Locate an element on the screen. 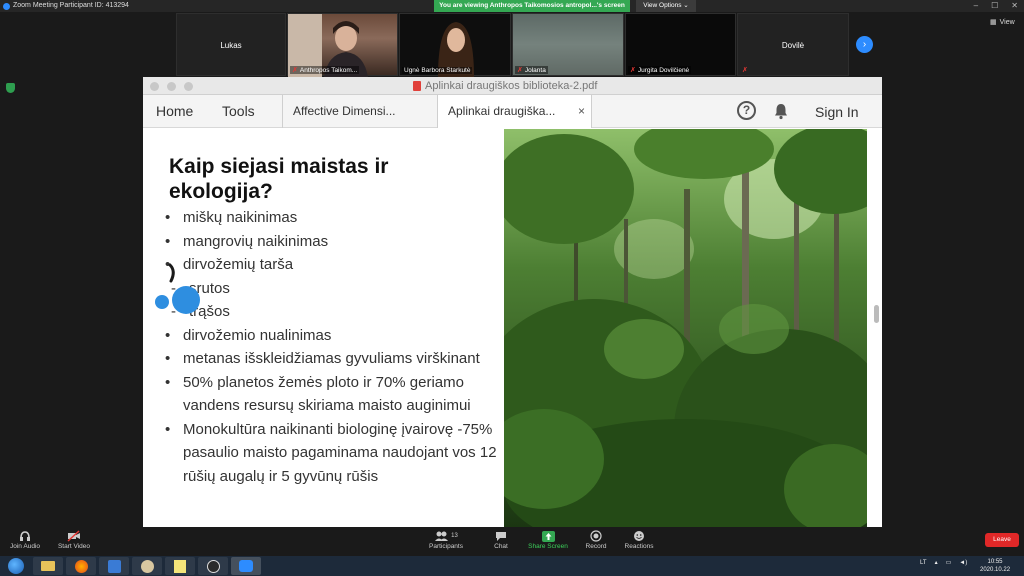  bullet-item: - trąšos is located at coordinates (335, 312).